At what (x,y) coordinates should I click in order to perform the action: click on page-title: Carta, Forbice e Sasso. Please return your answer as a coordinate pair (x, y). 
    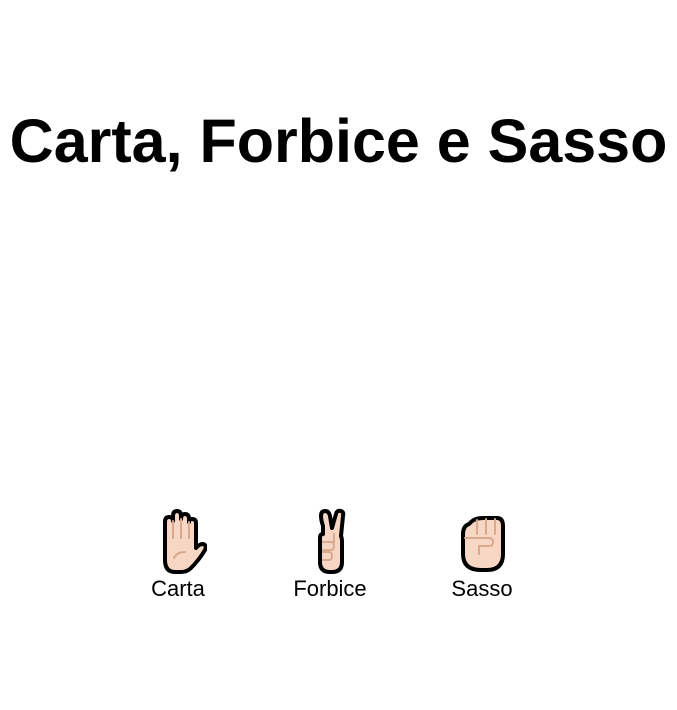
    Looking at the image, I should click on (338, 141).